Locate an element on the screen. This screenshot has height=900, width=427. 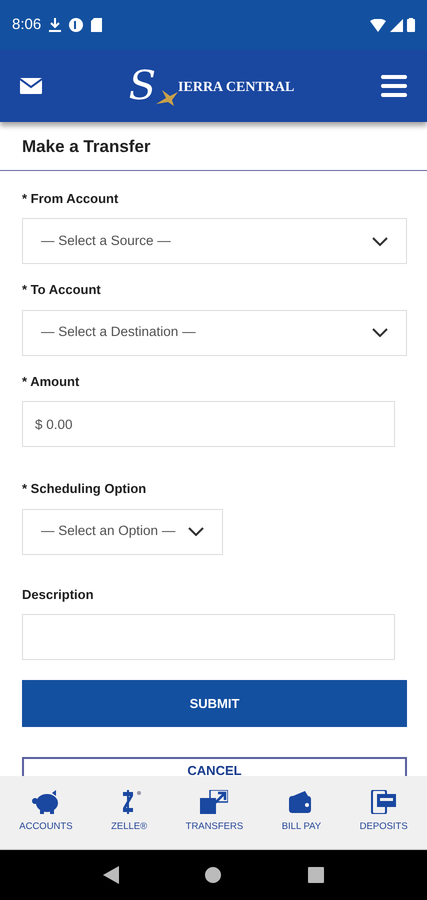
download-icon is located at coordinates (55, 25).